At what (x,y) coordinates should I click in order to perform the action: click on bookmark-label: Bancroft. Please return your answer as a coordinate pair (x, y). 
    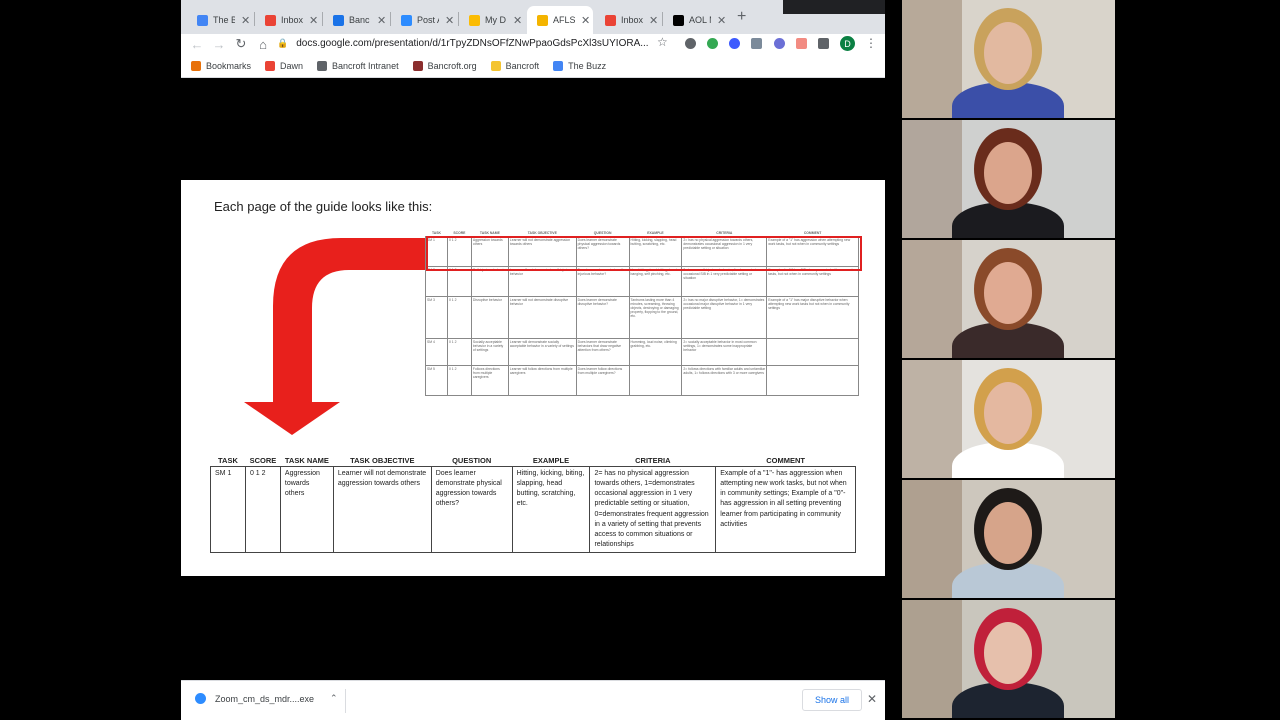
    Looking at the image, I should click on (522, 65).